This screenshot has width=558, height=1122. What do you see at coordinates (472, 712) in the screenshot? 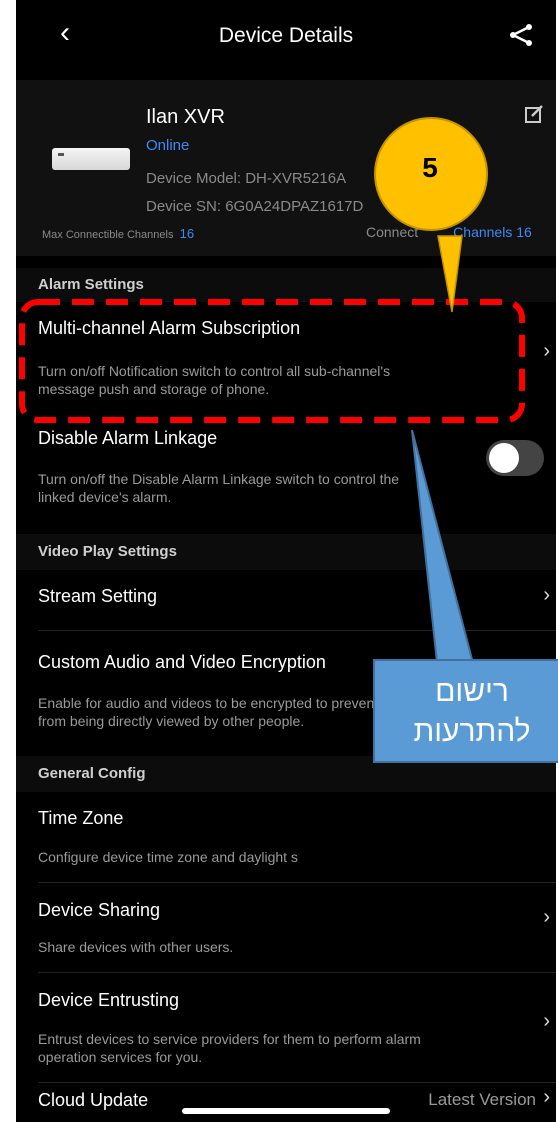
I see `callout-text: רישום להתרעות` at bounding box center [472, 712].